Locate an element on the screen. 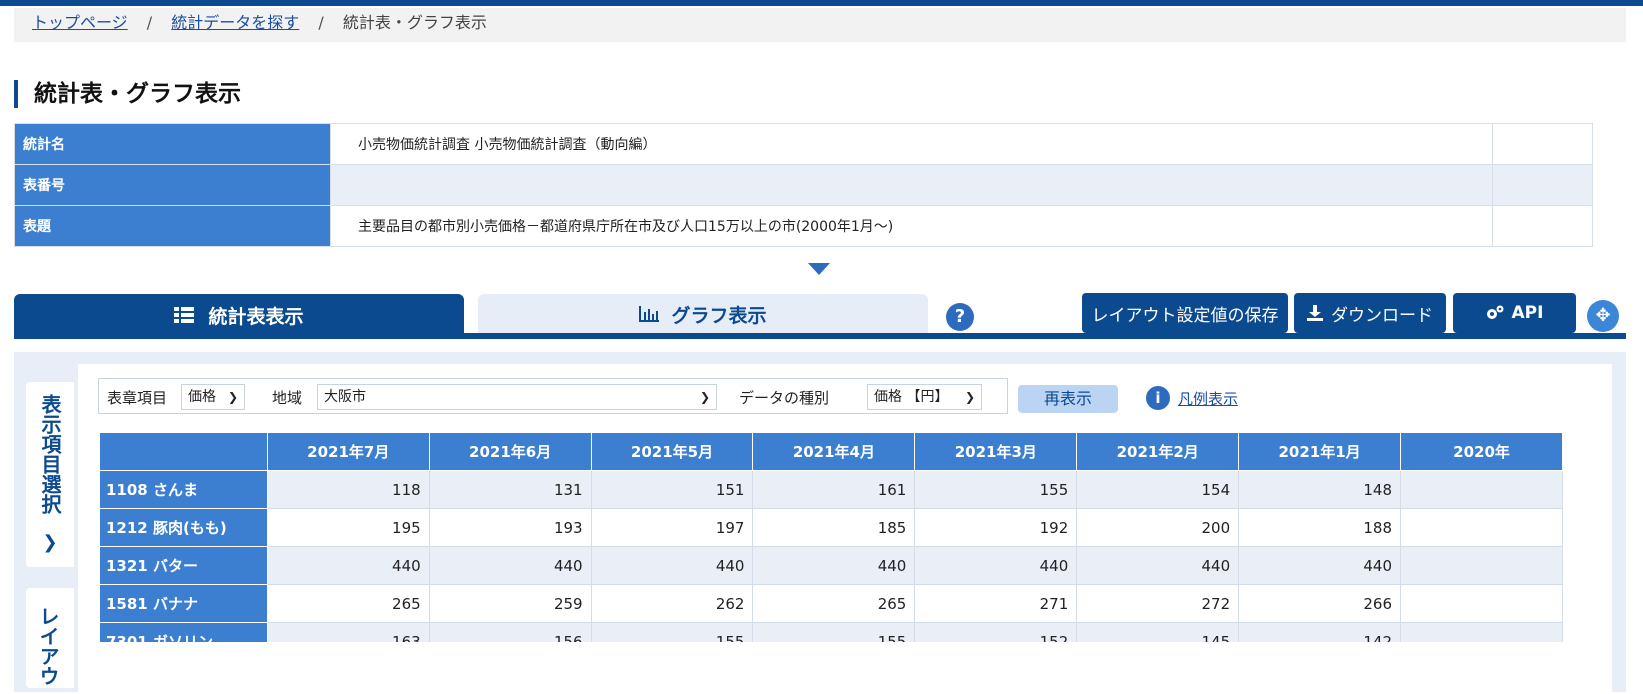 The height and width of the screenshot is (694, 1643). item-select: 価格 ❯ is located at coordinates (213, 397).